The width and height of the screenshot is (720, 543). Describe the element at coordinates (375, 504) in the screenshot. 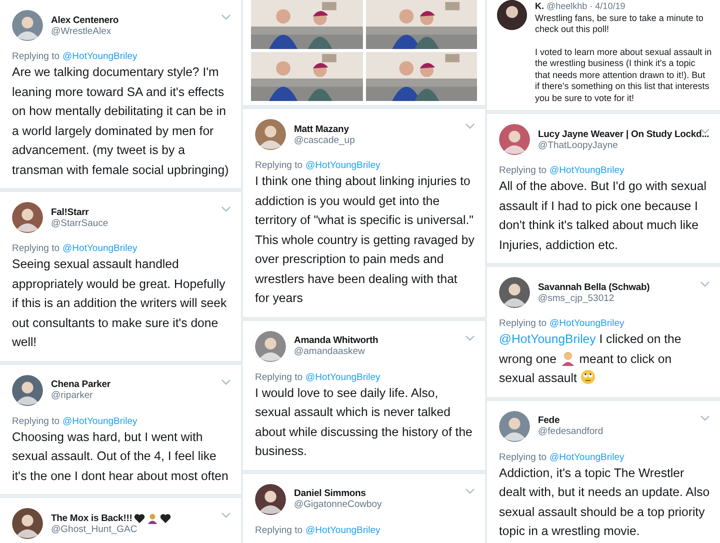

I see `user-handle: @GigatonneCowboy` at that location.